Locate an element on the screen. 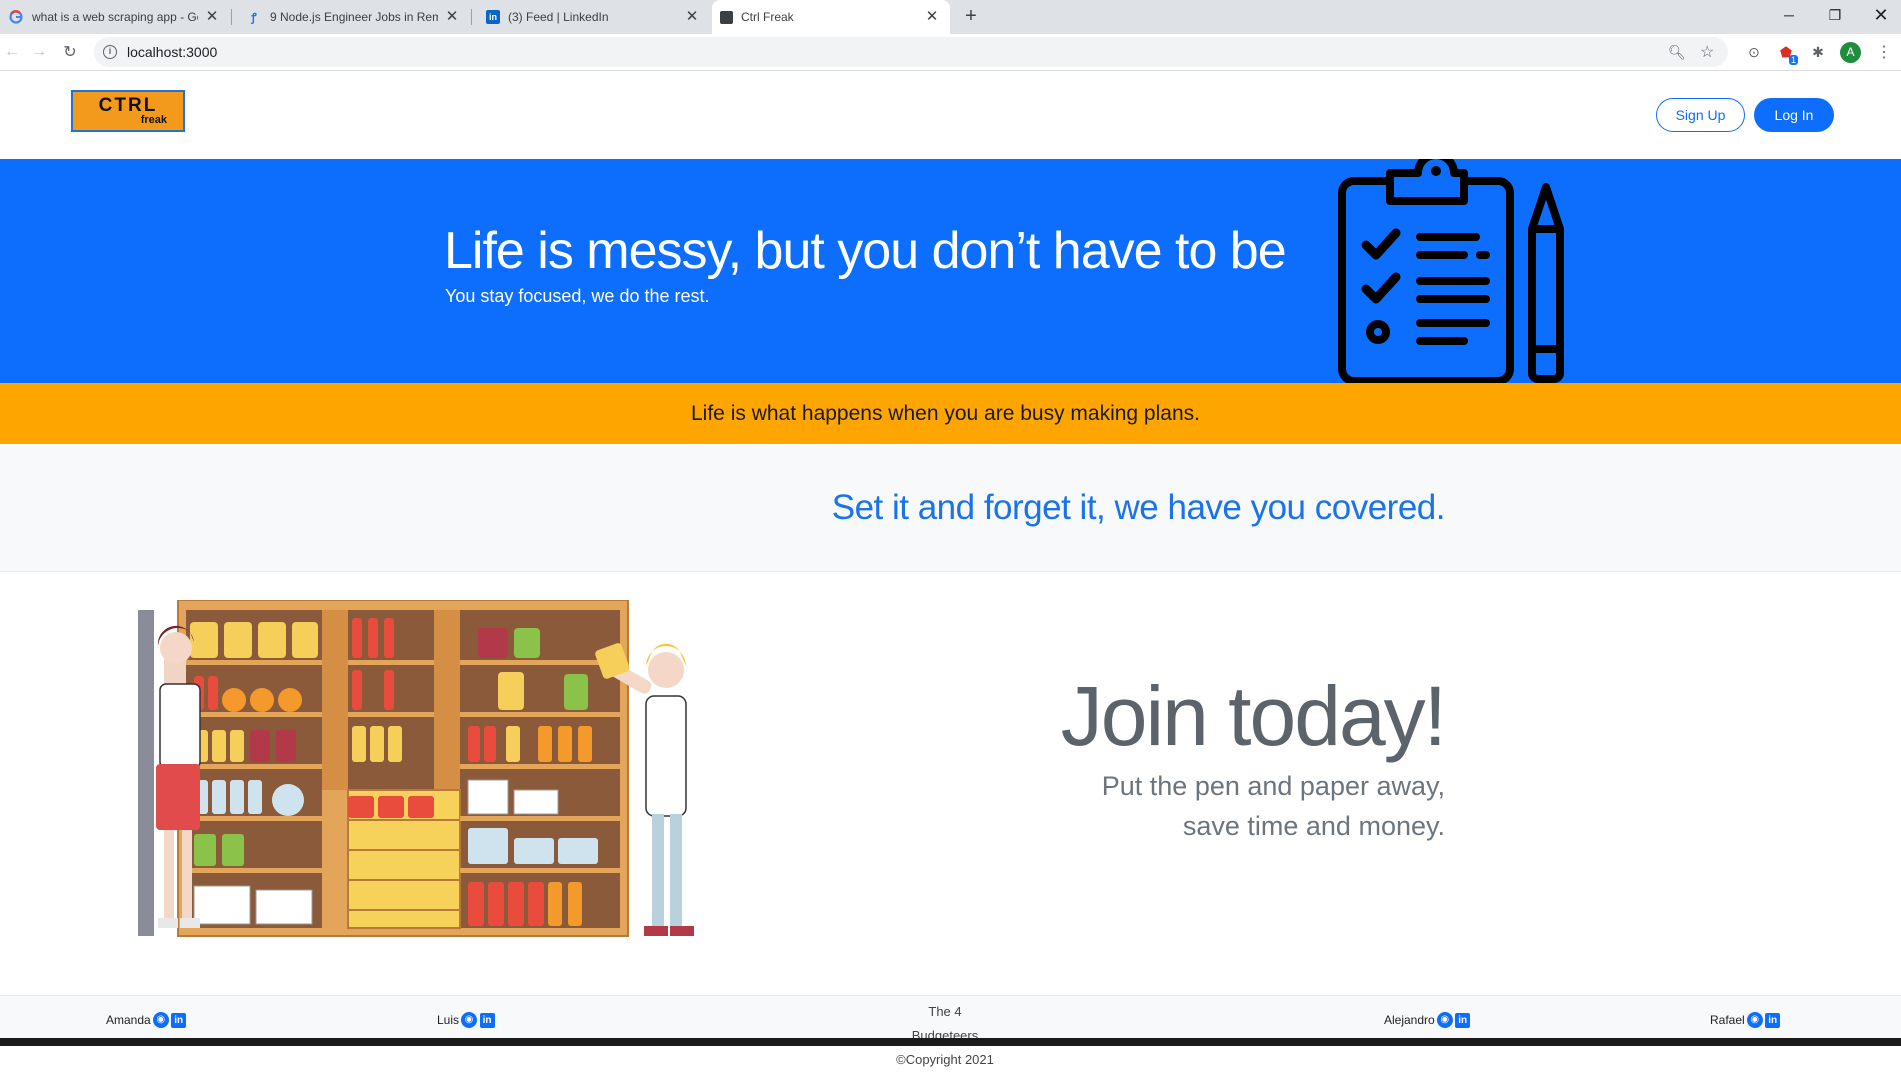 The height and width of the screenshot is (1072, 1901). puzzle-icon: ✱ is located at coordinates (1818, 52).